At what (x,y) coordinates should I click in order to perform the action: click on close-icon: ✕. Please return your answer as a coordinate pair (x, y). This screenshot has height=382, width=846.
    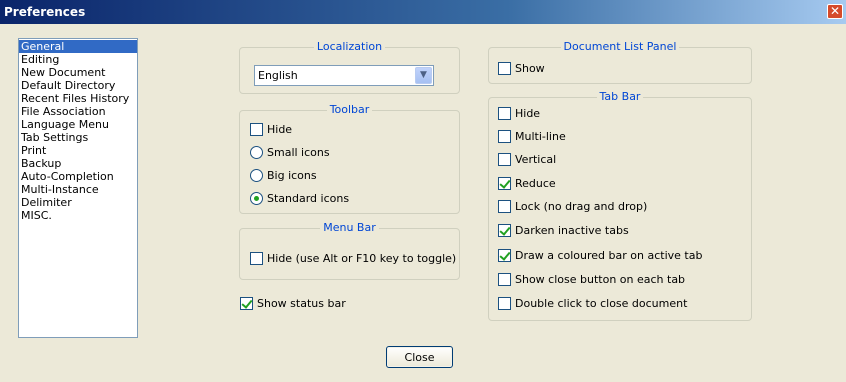
    Looking at the image, I should click on (835, 11).